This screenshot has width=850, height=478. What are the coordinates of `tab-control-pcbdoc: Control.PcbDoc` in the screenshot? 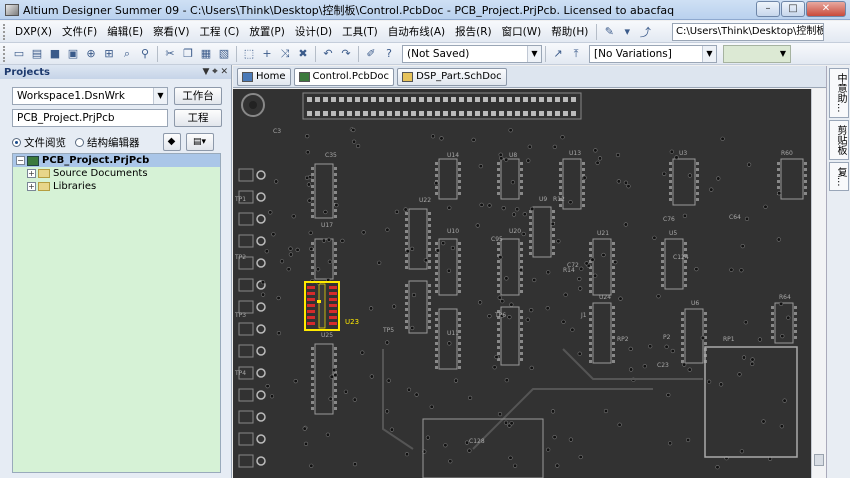 It's located at (344, 76).